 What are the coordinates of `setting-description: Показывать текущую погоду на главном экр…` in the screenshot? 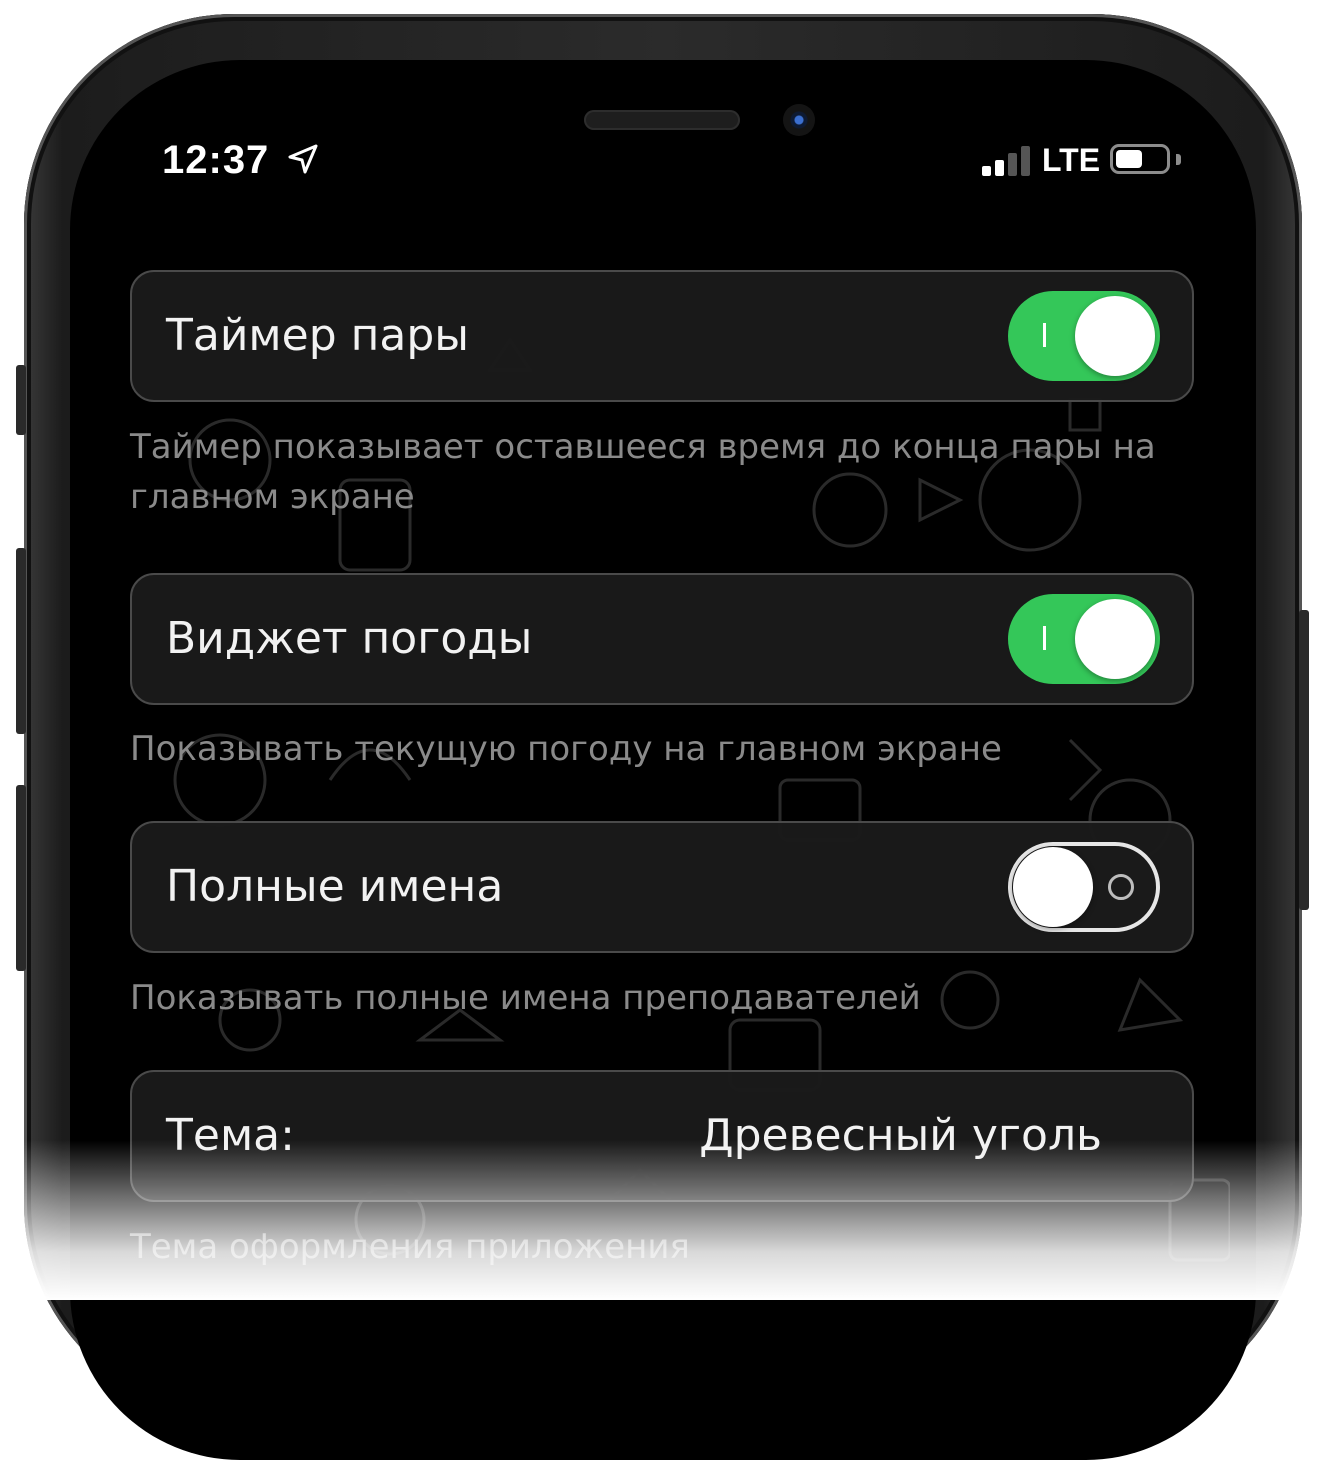 It's located at (566, 749).